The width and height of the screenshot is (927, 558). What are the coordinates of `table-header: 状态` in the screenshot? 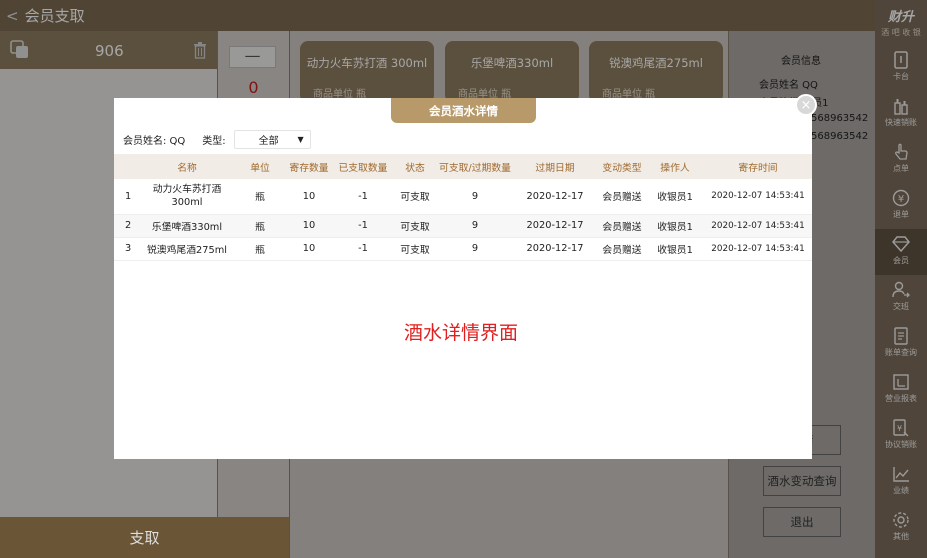 It's located at (415, 168).